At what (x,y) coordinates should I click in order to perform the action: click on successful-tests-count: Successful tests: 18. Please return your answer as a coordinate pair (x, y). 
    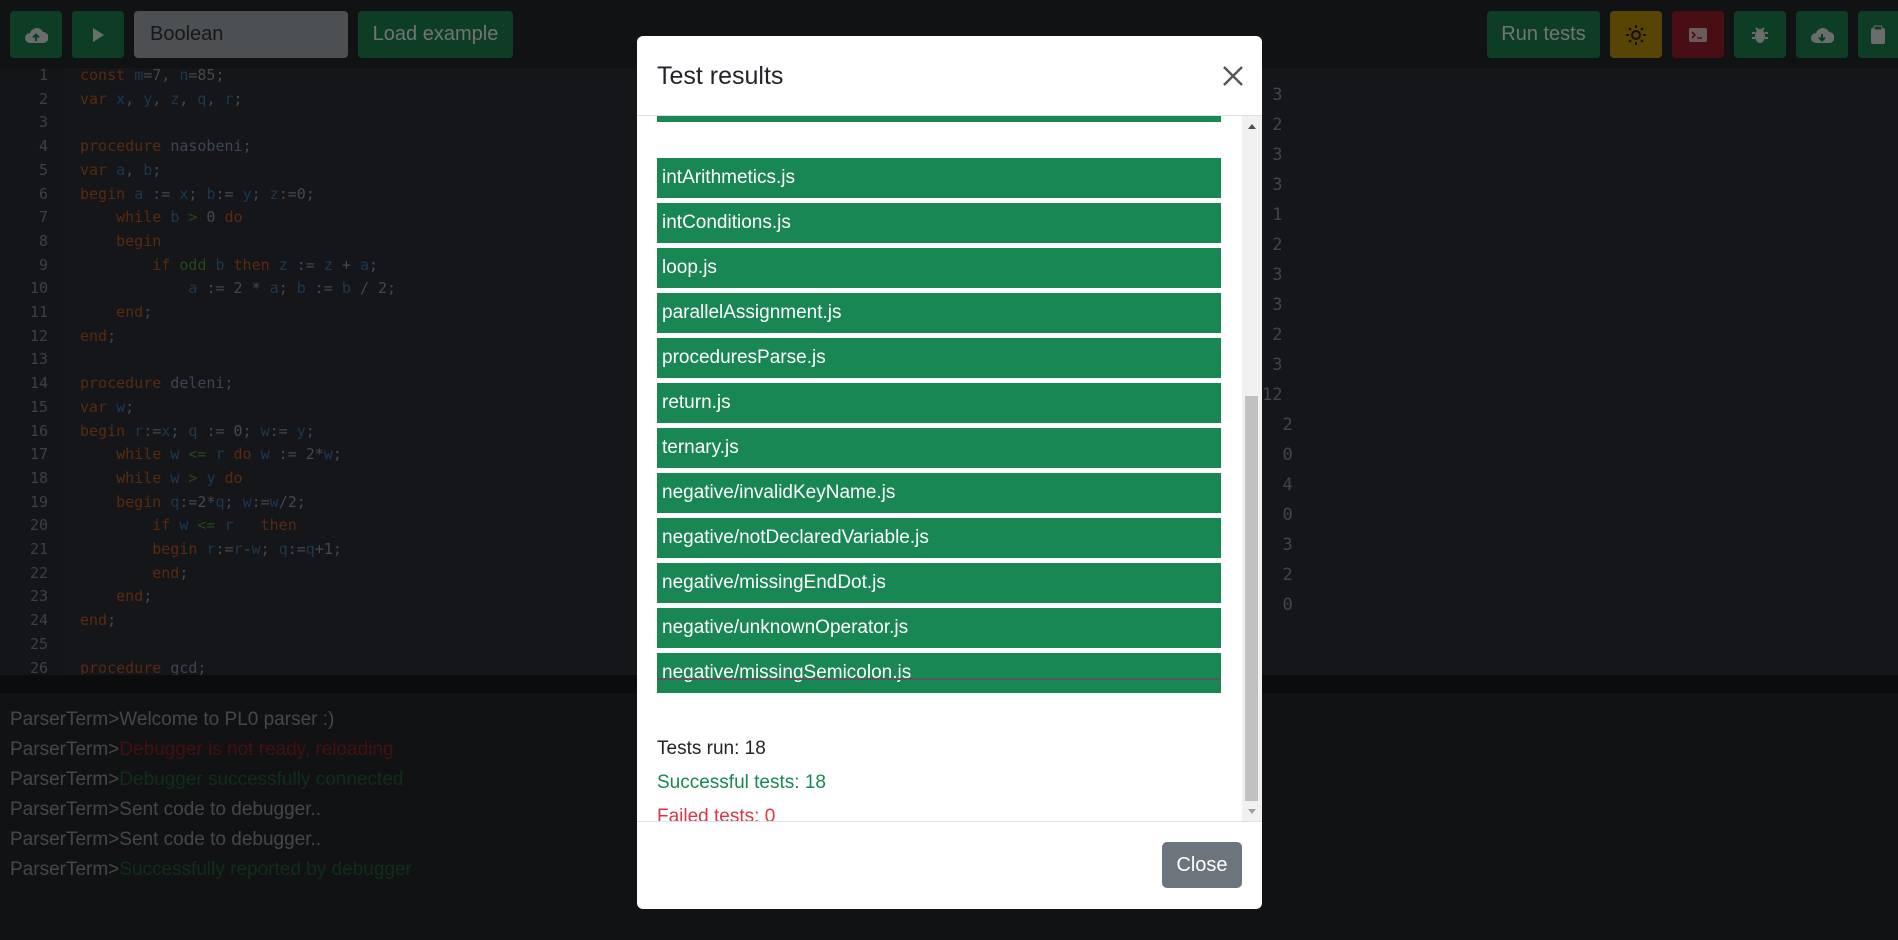
    Looking at the image, I should click on (741, 782).